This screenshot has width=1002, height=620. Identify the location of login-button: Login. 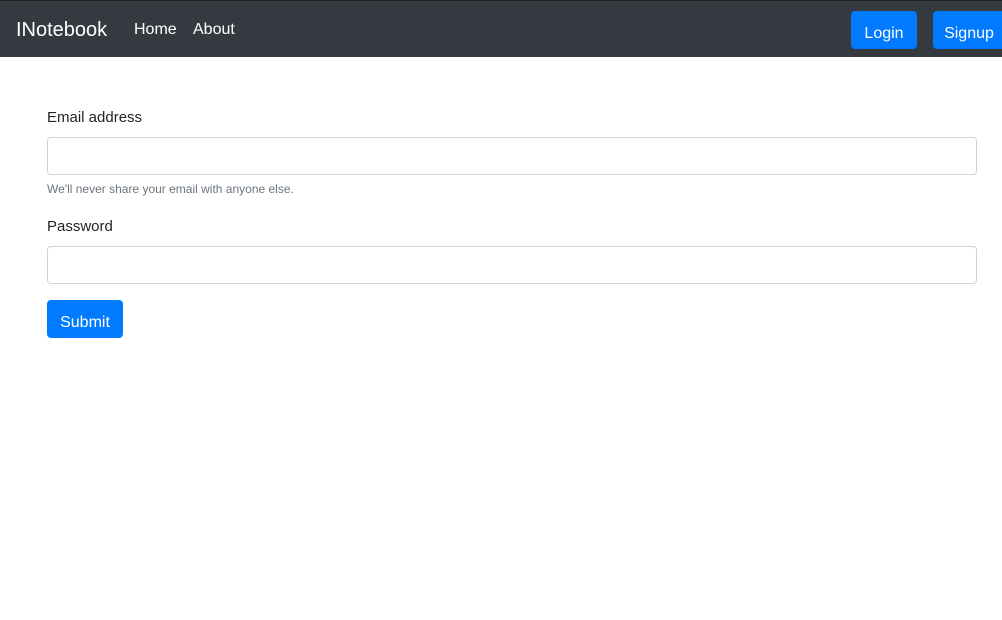
(884, 30).